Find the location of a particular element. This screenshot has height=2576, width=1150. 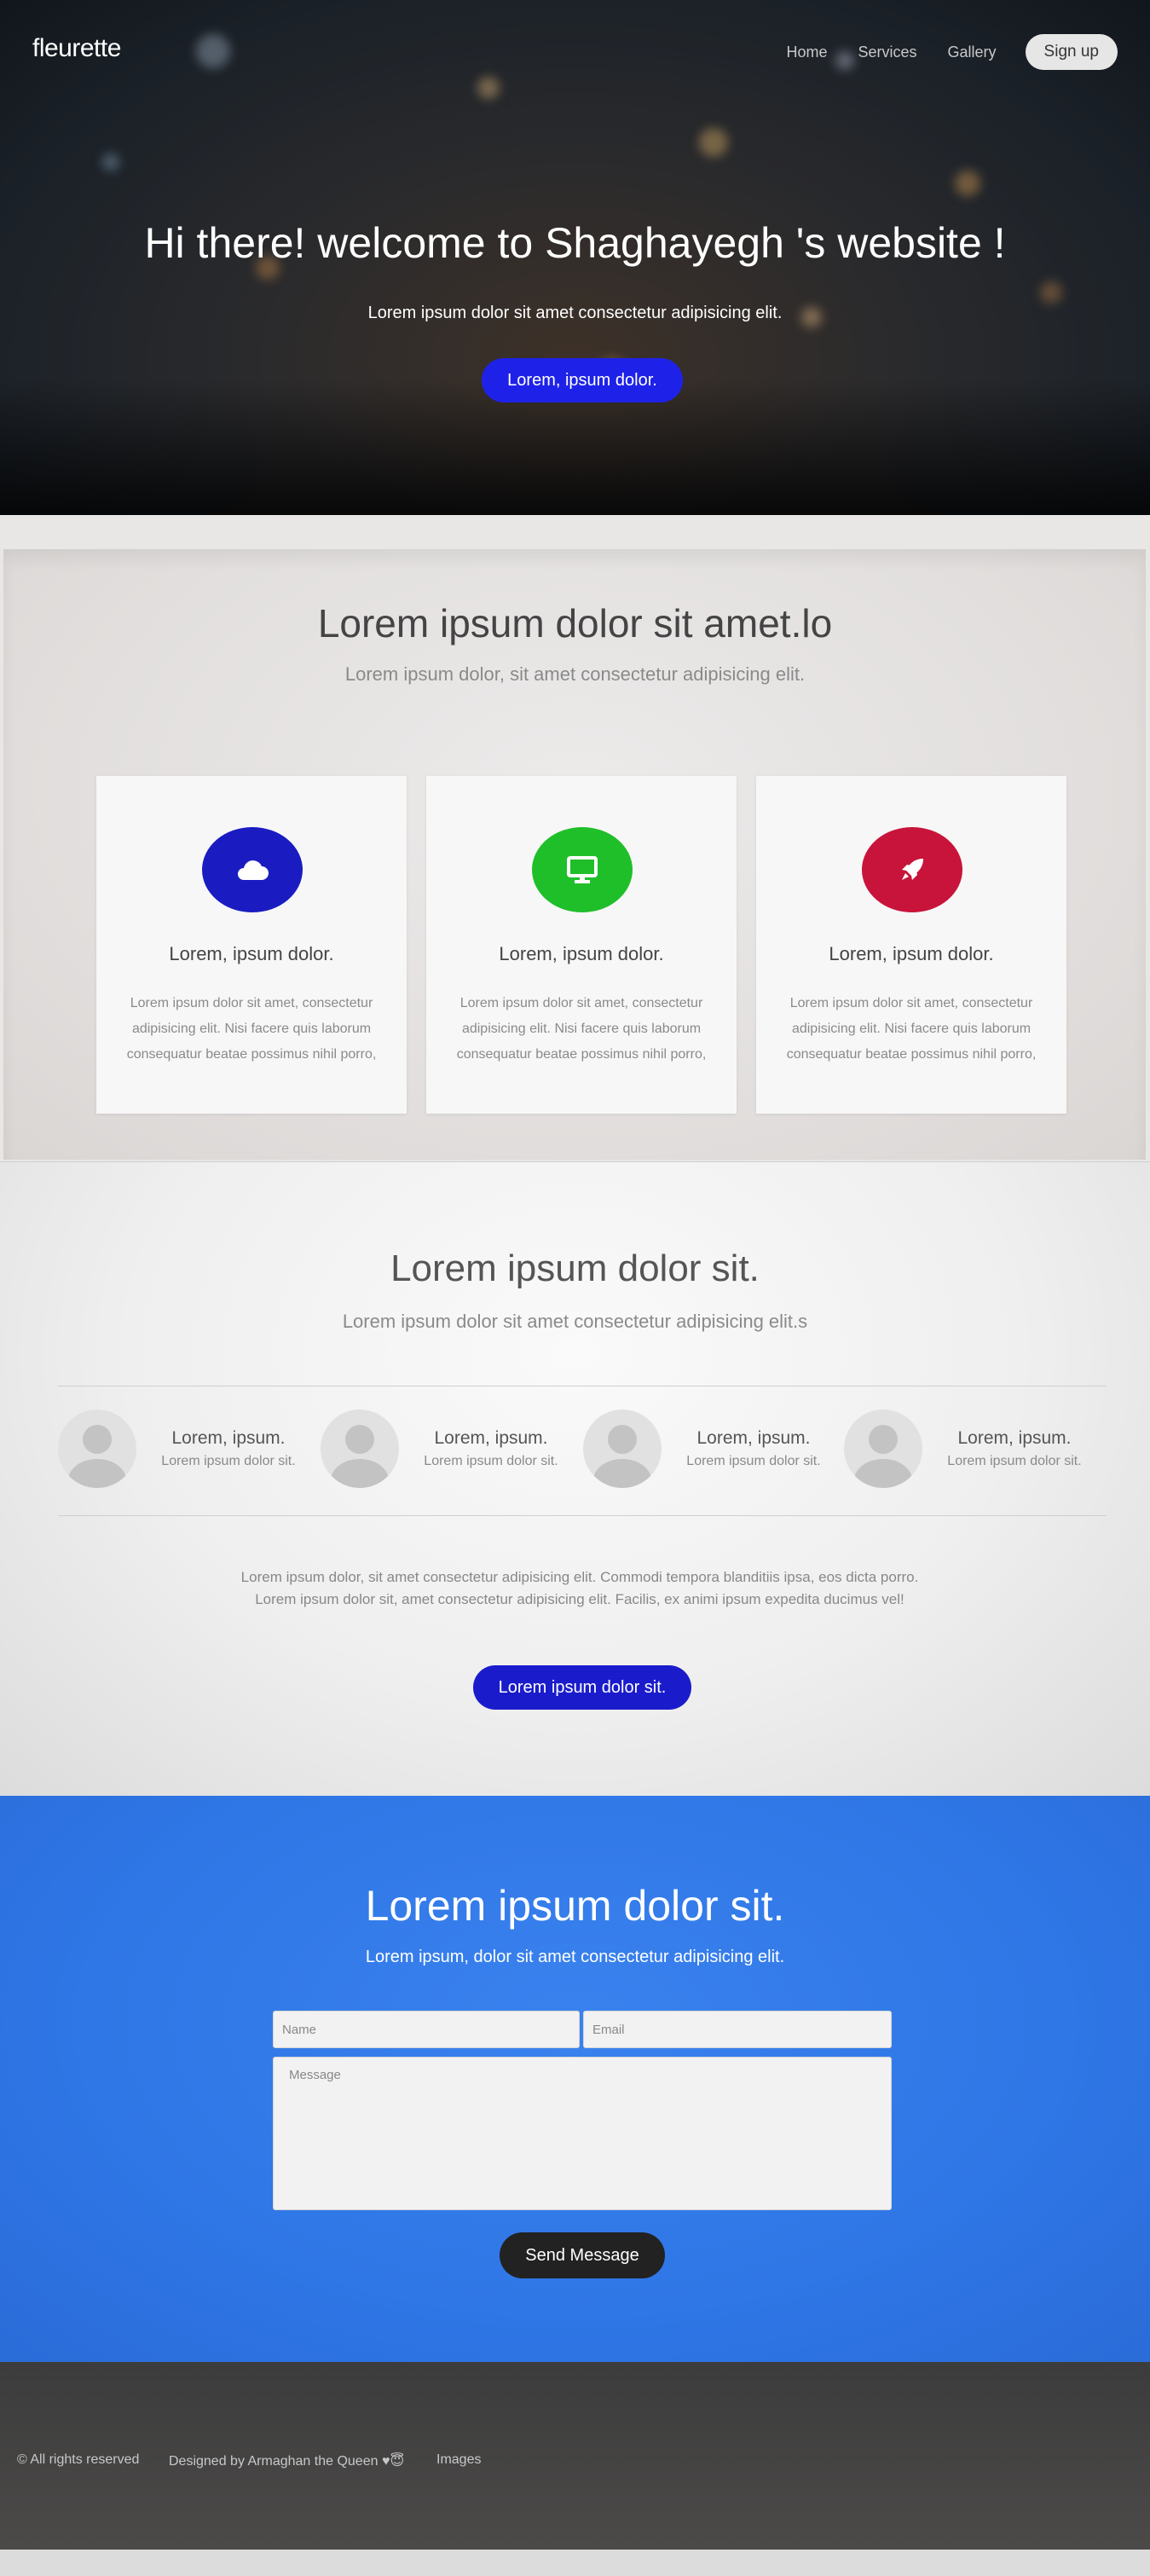

message-field is located at coordinates (582, 2133).